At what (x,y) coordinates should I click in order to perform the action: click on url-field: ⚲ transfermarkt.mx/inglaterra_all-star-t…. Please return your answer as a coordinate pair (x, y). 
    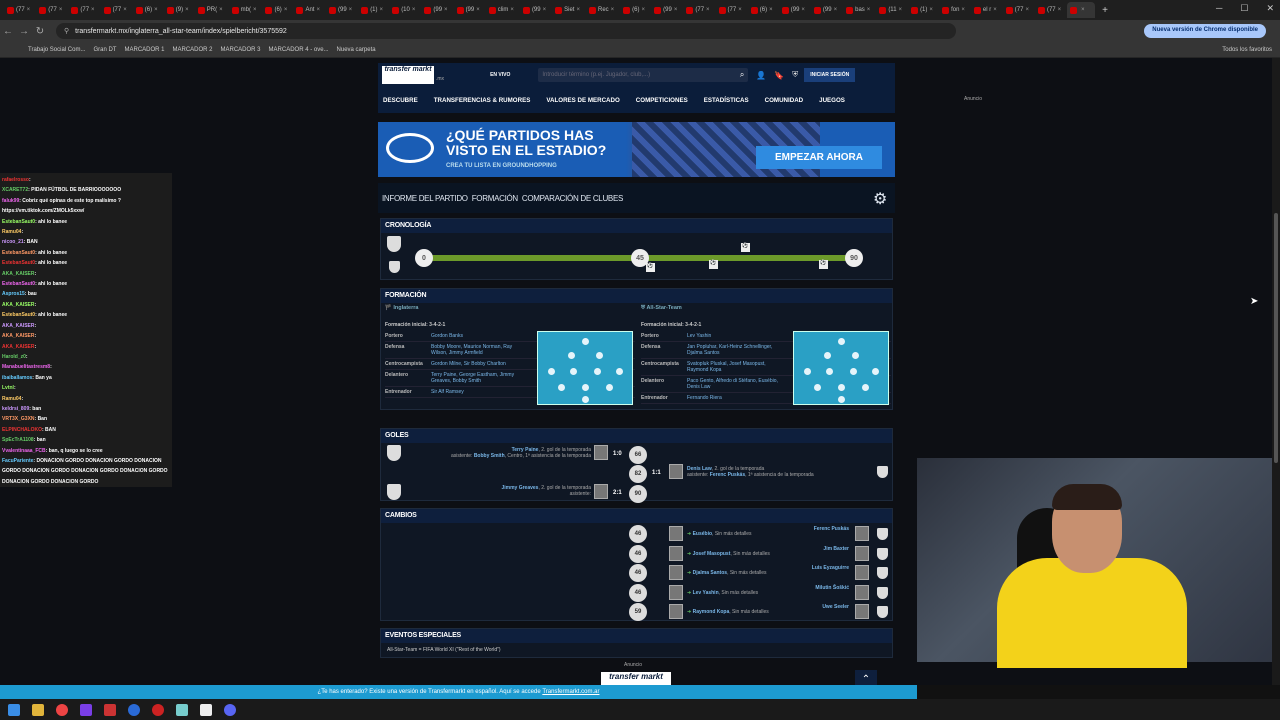
    Looking at the image, I should click on (506, 31).